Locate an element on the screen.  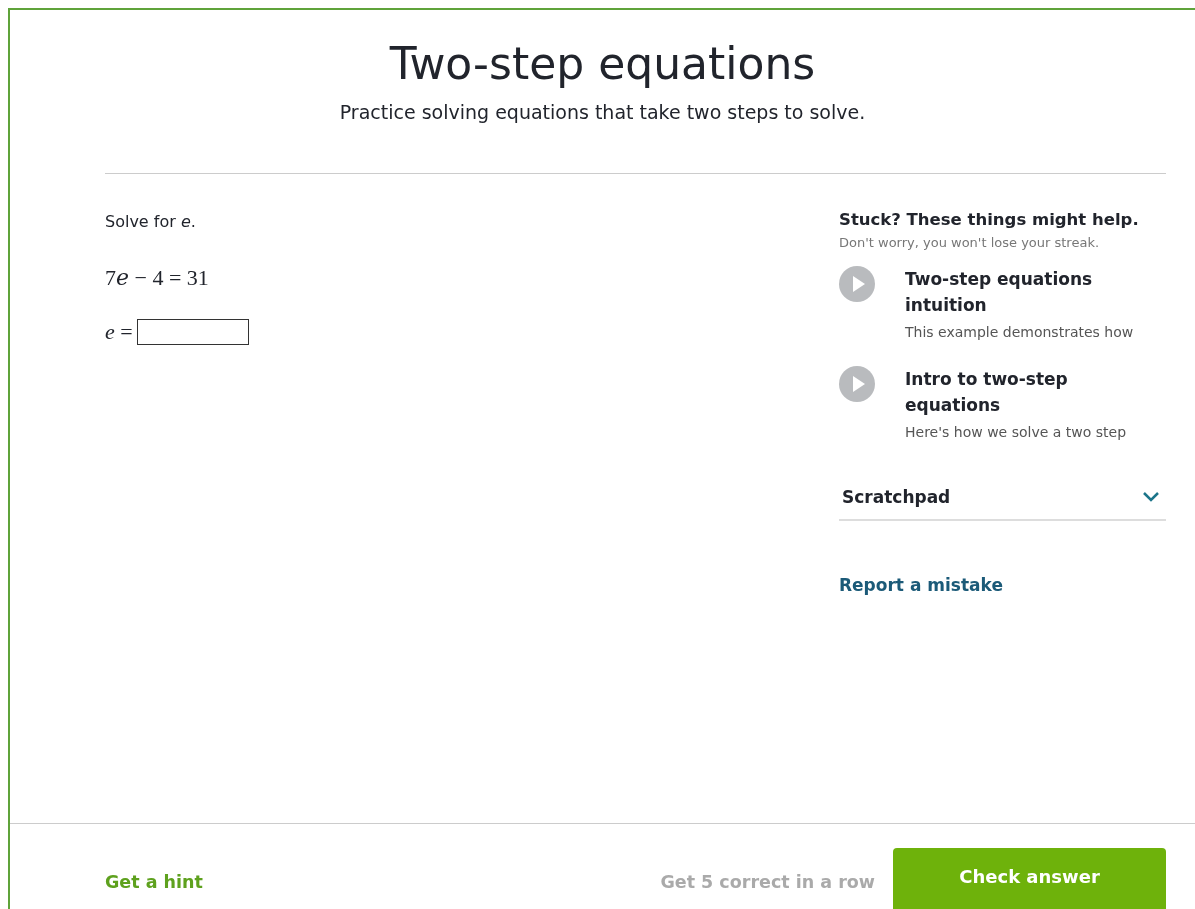
video-title: Intro to two-step equations is located at coordinates (1010, 392).